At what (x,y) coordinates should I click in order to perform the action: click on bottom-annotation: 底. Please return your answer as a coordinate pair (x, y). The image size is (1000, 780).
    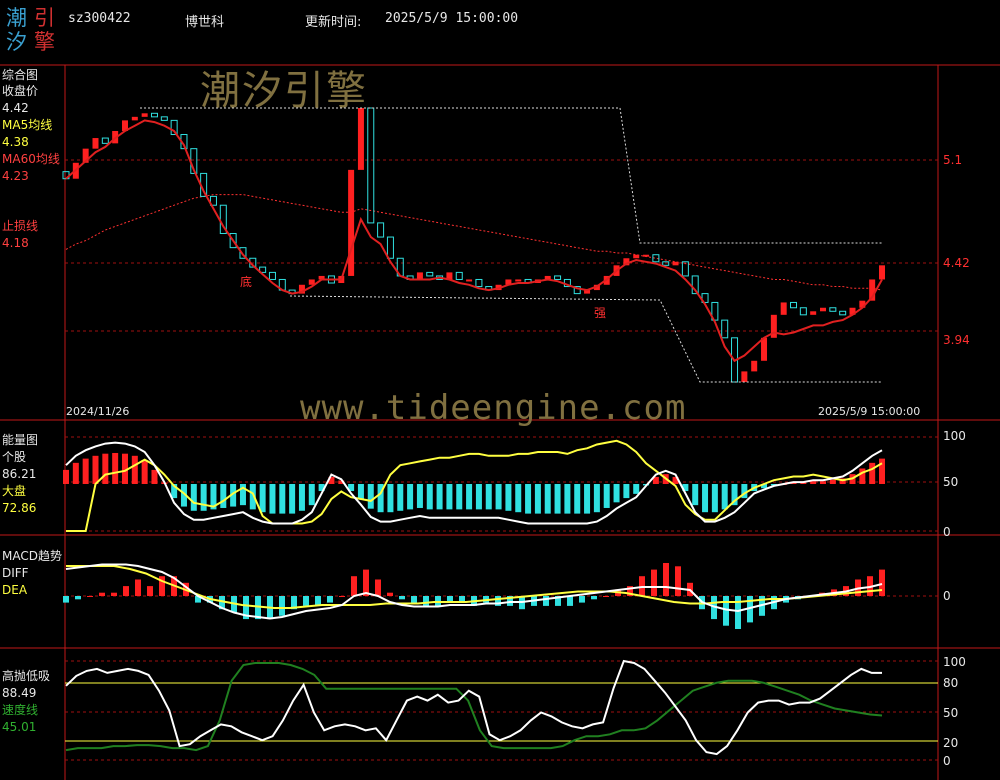
    Looking at the image, I should click on (246, 282).